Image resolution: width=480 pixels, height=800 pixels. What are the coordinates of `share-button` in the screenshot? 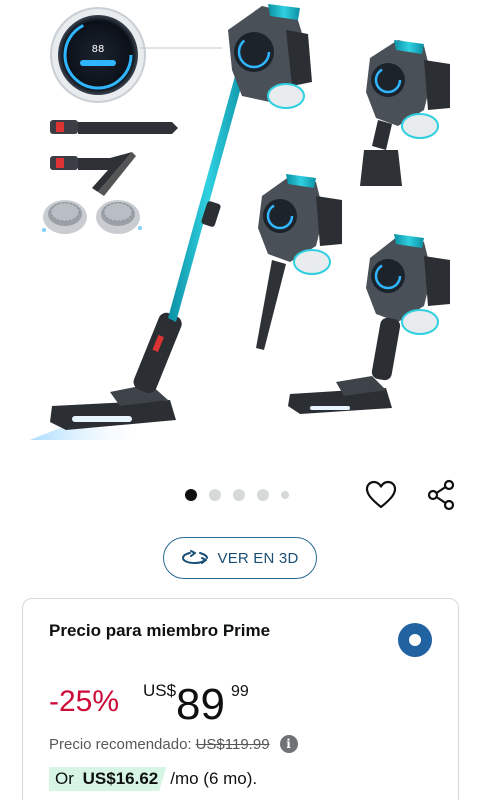 It's located at (441, 495).